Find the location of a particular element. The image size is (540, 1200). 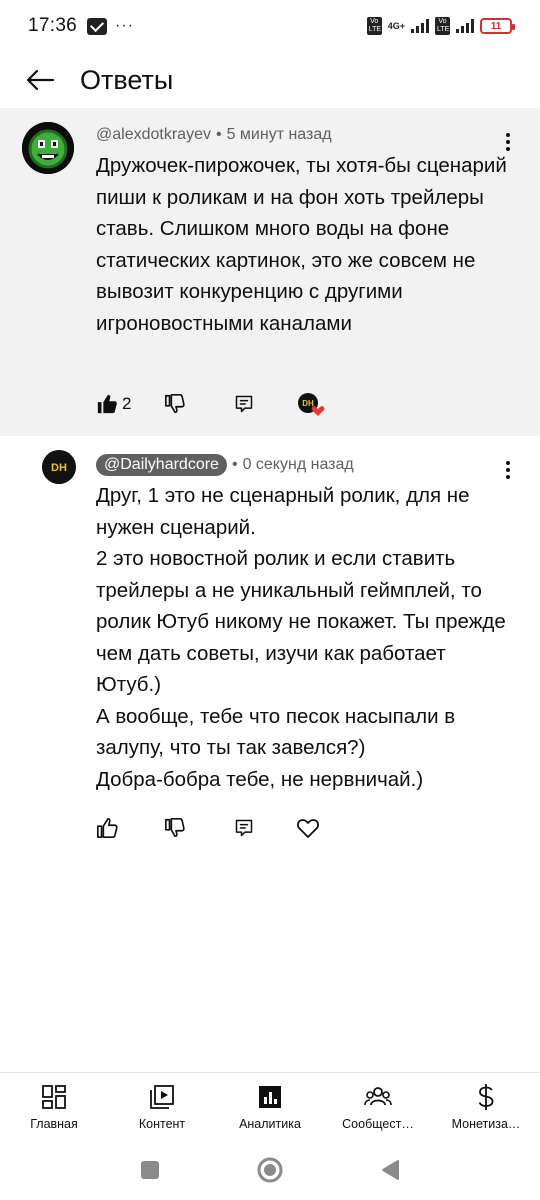

comment-time: 5 минут назад is located at coordinates (279, 134).